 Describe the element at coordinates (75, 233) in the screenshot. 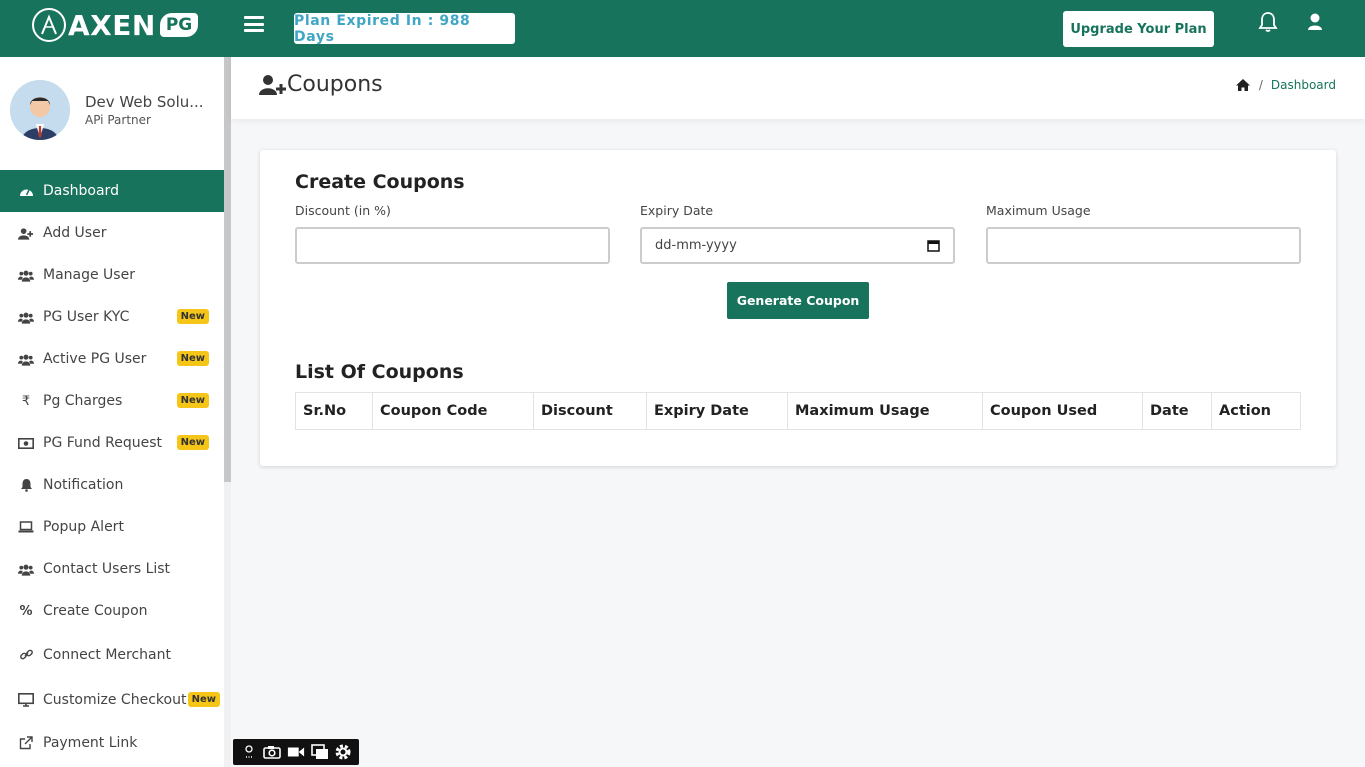

I see `sidebar-item-label: Add User` at that location.